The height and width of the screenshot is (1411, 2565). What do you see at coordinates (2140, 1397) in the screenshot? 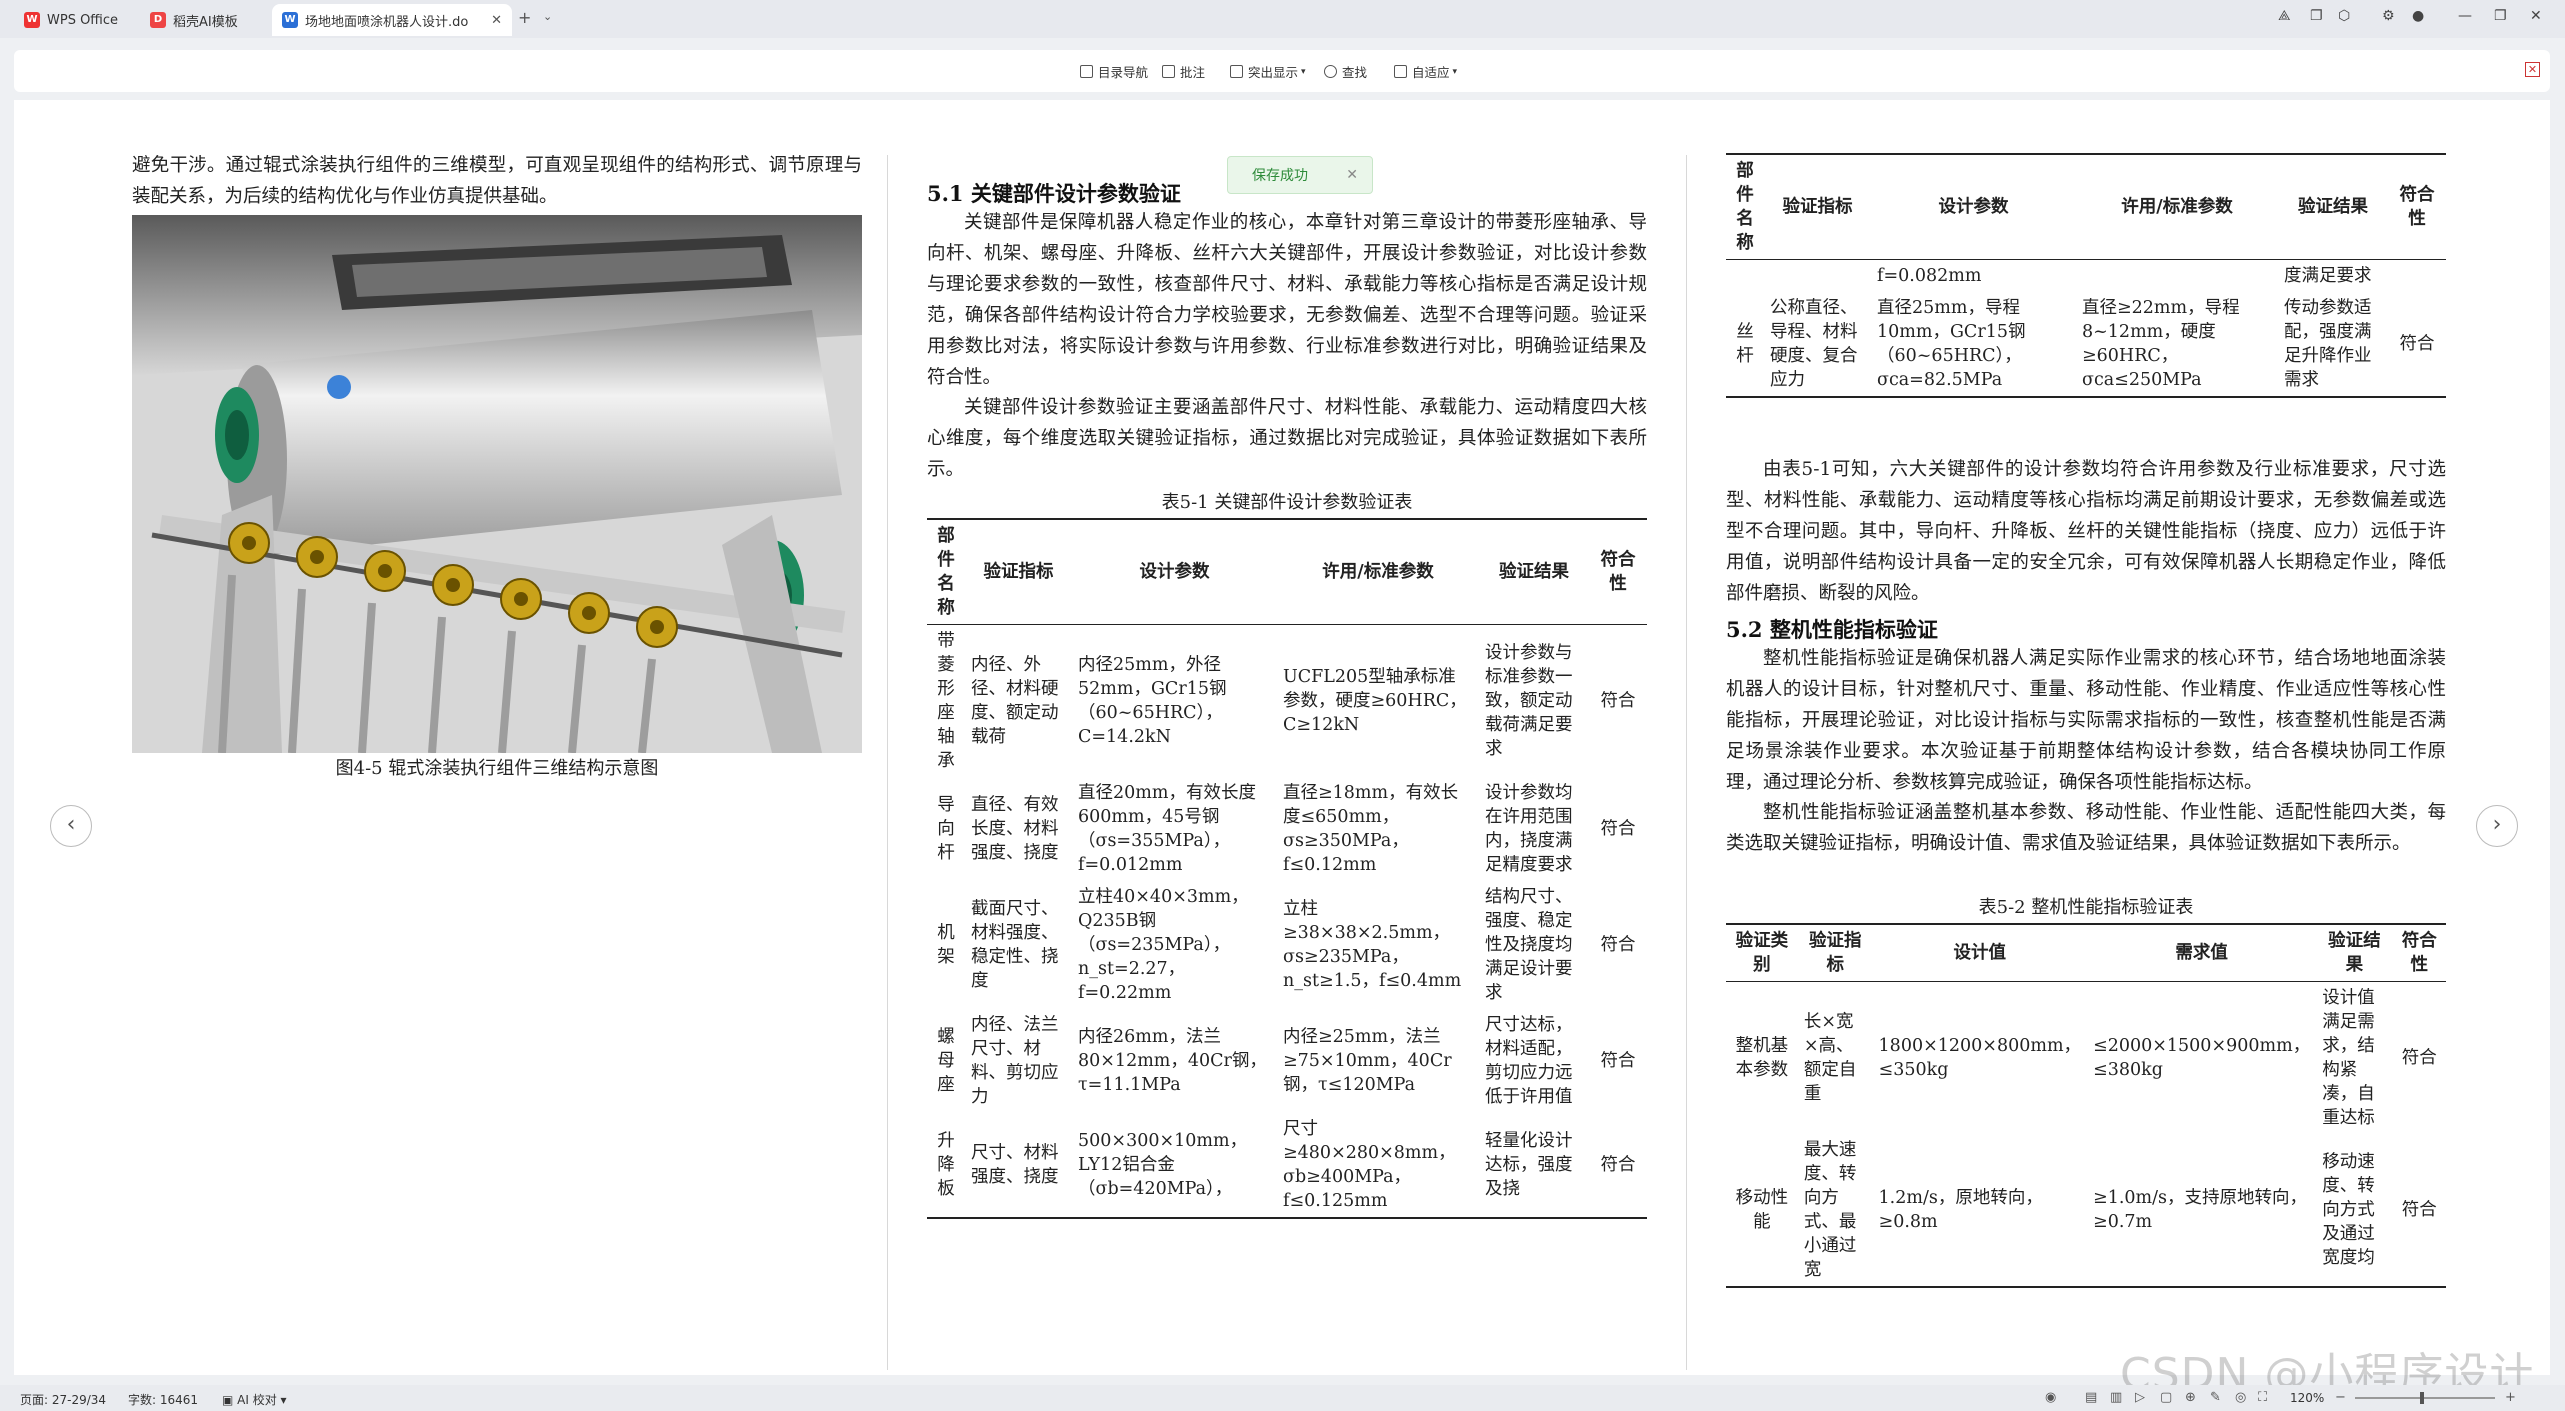
I see `play-icon: ▷` at bounding box center [2140, 1397].